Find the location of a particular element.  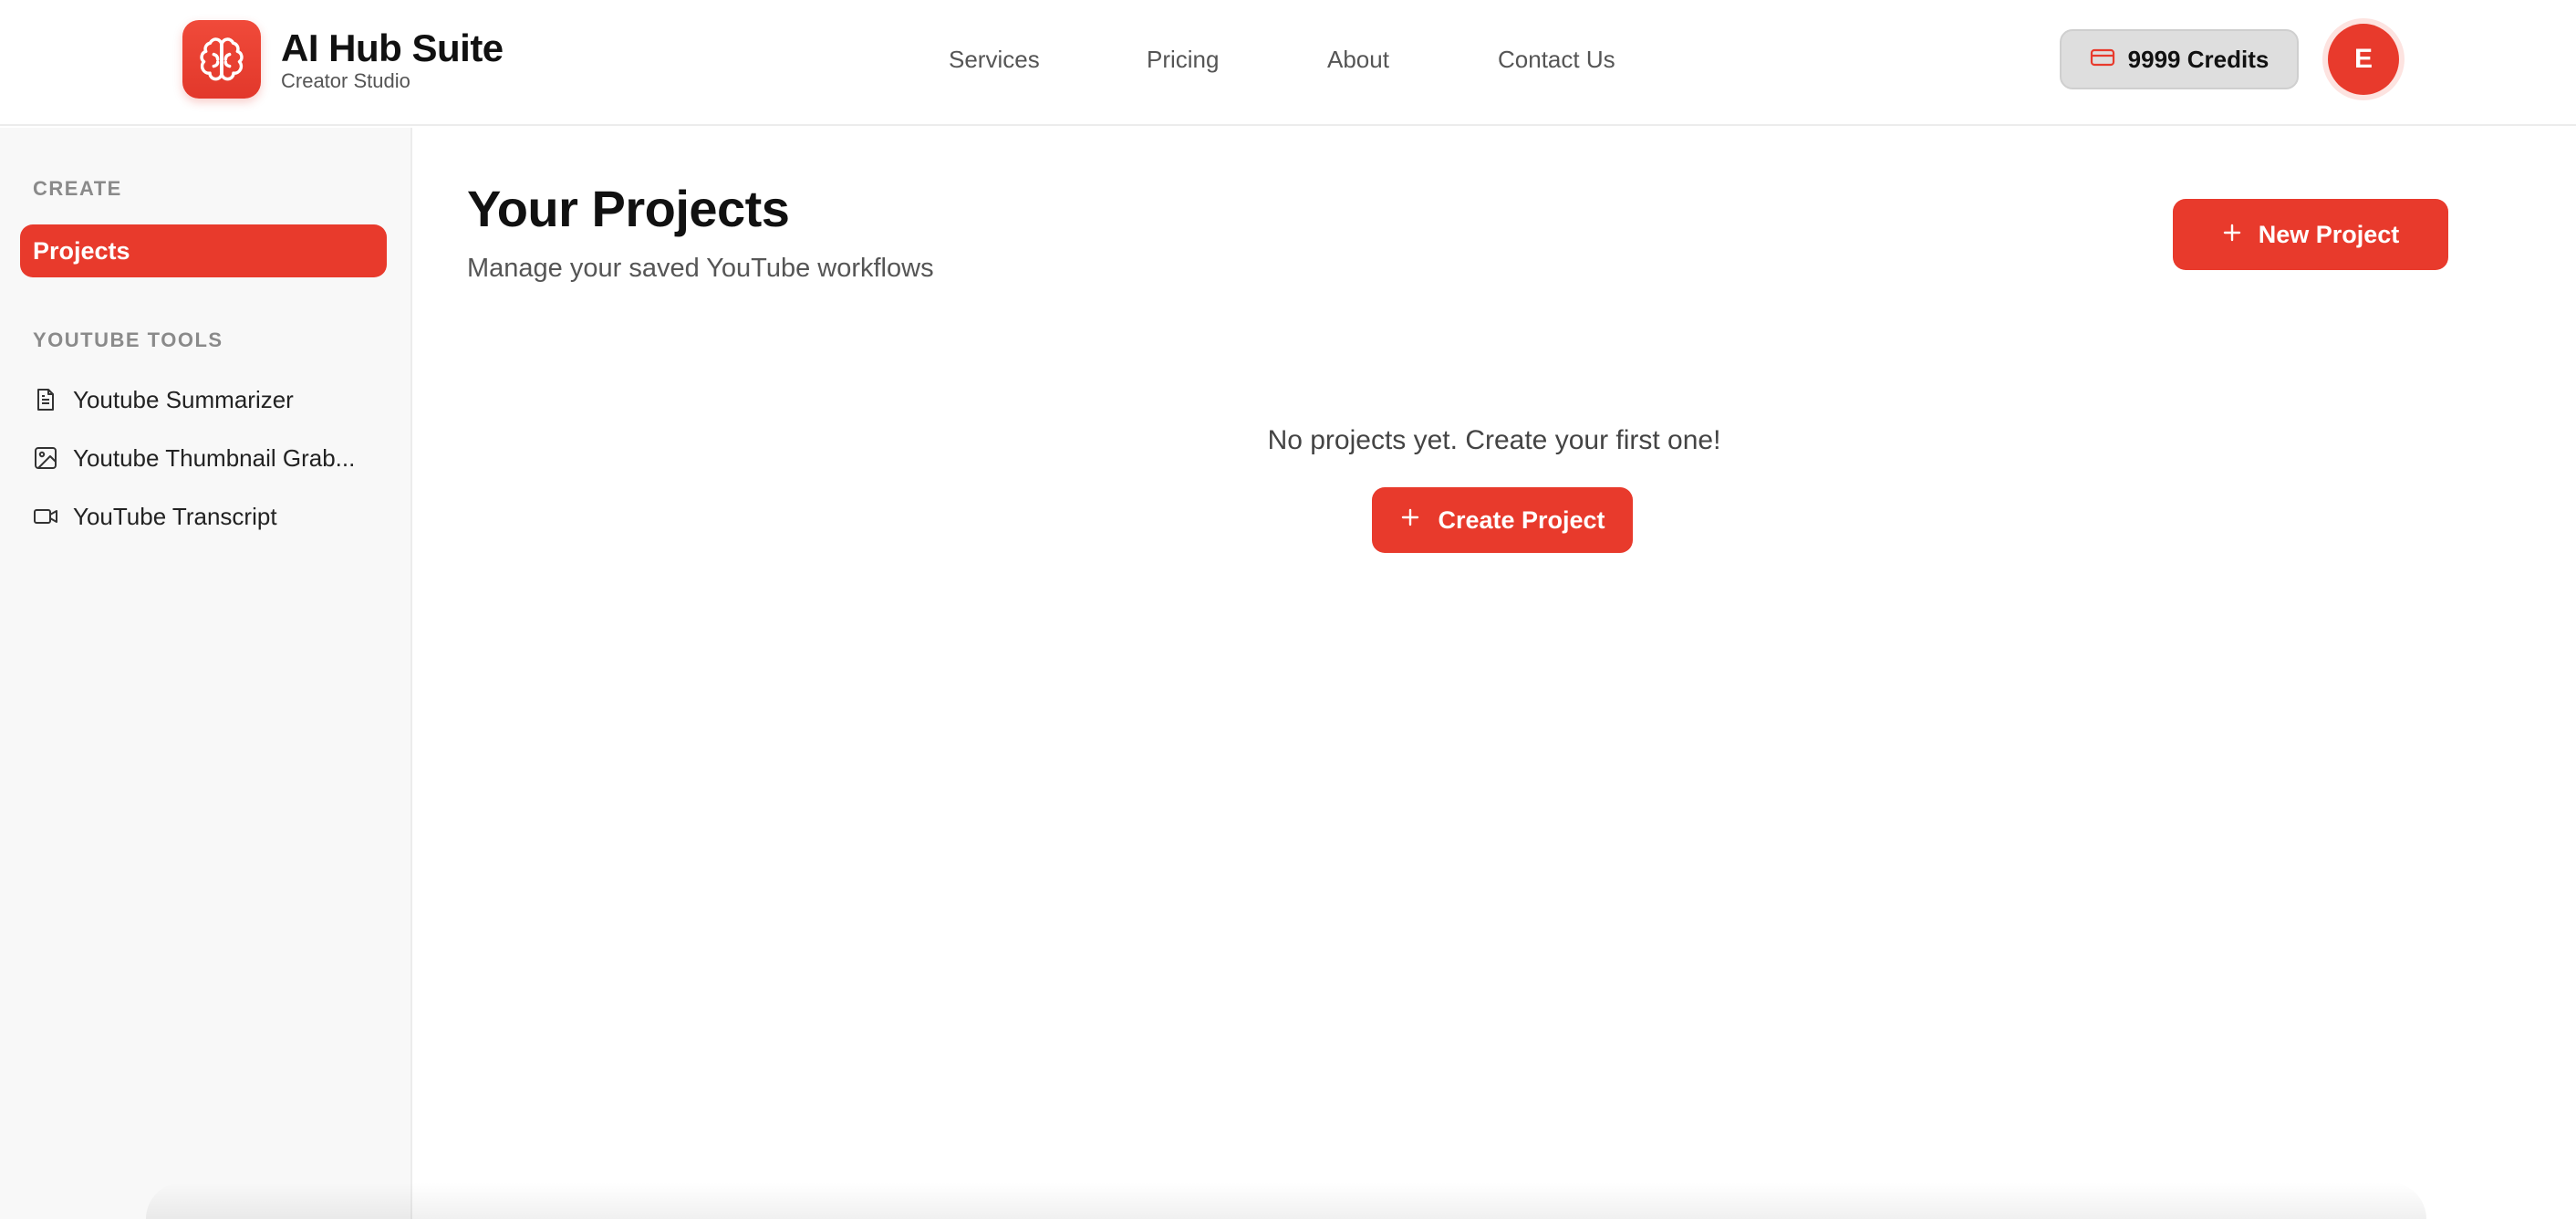

credits-button: 9999 Credits is located at coordinates (2179, 59).